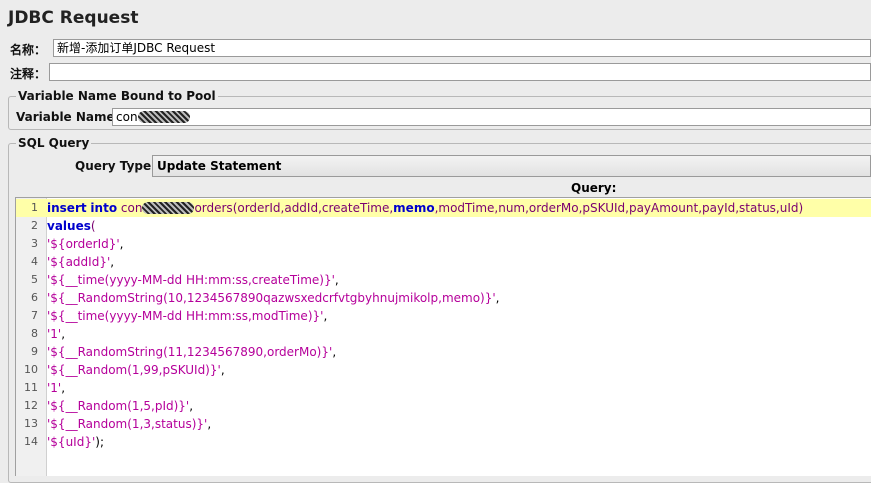 The width and height of the screenshot is (871, 483). Describe the element at coordinates (134, 370) in the screenshot. I see `string-literal: '${__Random(1,99,pSKUId)}'` at that location.